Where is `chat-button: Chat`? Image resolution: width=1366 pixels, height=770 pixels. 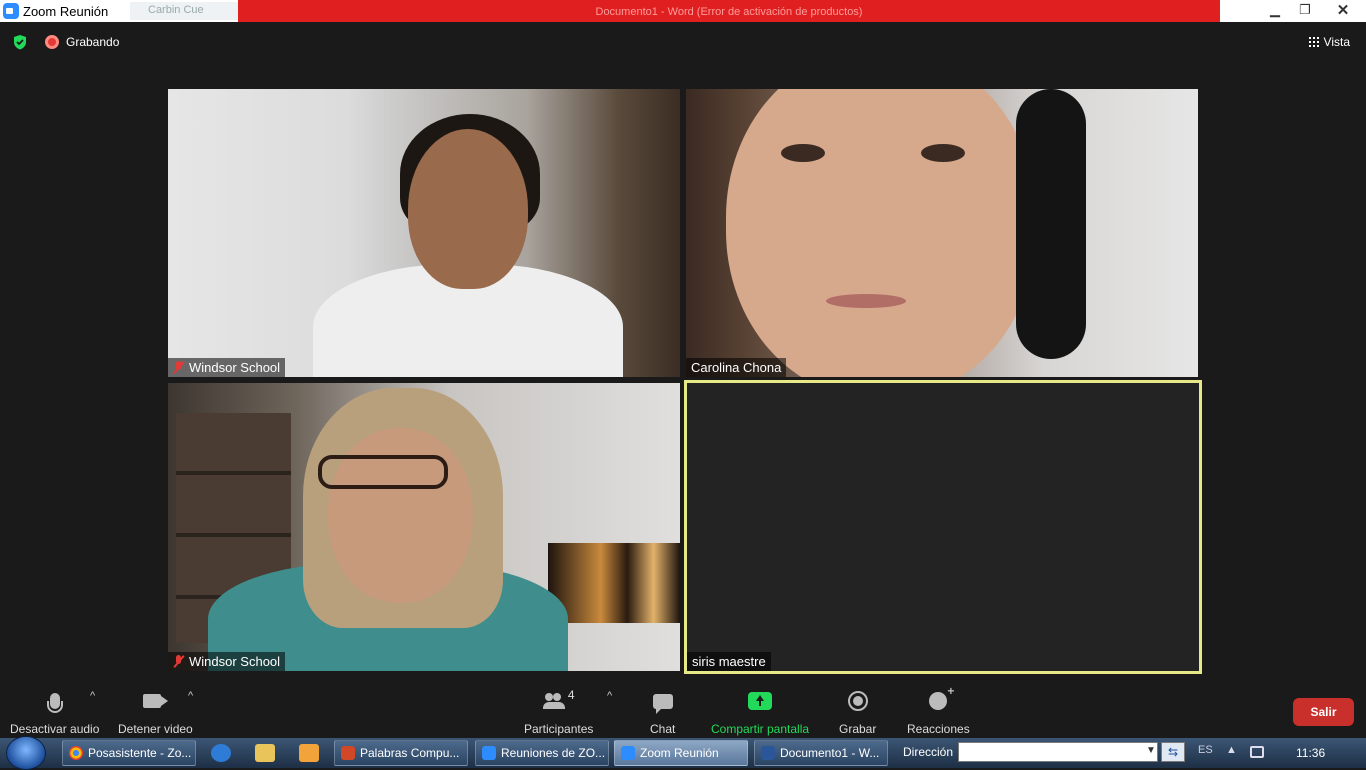 chat-button: Chat is located at coordinates (662, 712).